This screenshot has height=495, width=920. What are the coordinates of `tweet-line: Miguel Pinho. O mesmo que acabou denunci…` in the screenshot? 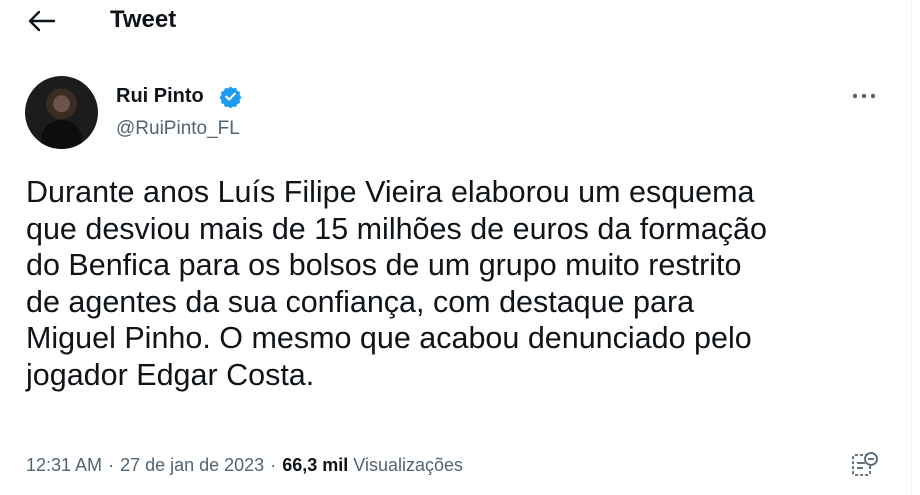 It's located at (389, 338).